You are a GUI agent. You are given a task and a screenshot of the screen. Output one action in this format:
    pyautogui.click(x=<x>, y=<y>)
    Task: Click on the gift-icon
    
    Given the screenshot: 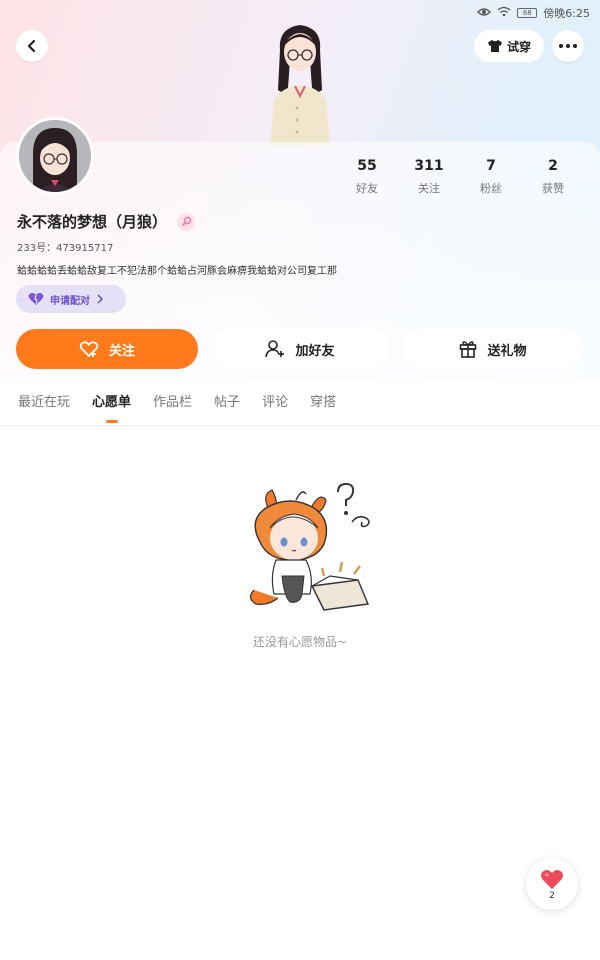 What is the action you would take?
    pyautogui.click(x=468, y=349)
    